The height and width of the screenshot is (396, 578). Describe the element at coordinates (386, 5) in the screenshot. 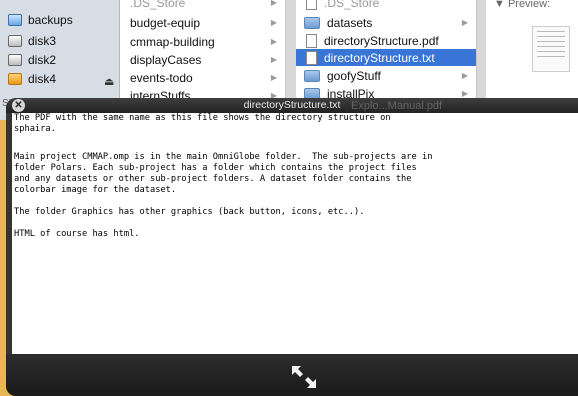

I see `list-item: .DS_Store` at that location.